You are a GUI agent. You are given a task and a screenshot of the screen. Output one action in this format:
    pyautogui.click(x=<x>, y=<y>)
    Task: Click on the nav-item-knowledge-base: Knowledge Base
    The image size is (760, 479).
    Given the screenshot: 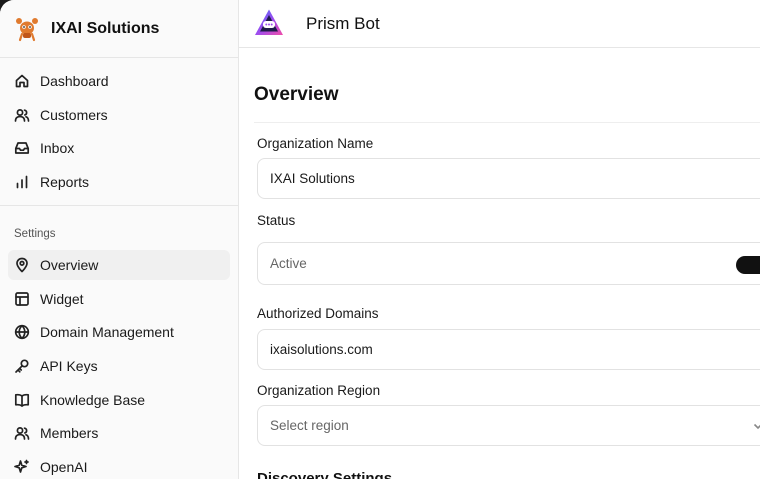 What is the action you would take?
    pyautogui.click(x=119, y=400)
    